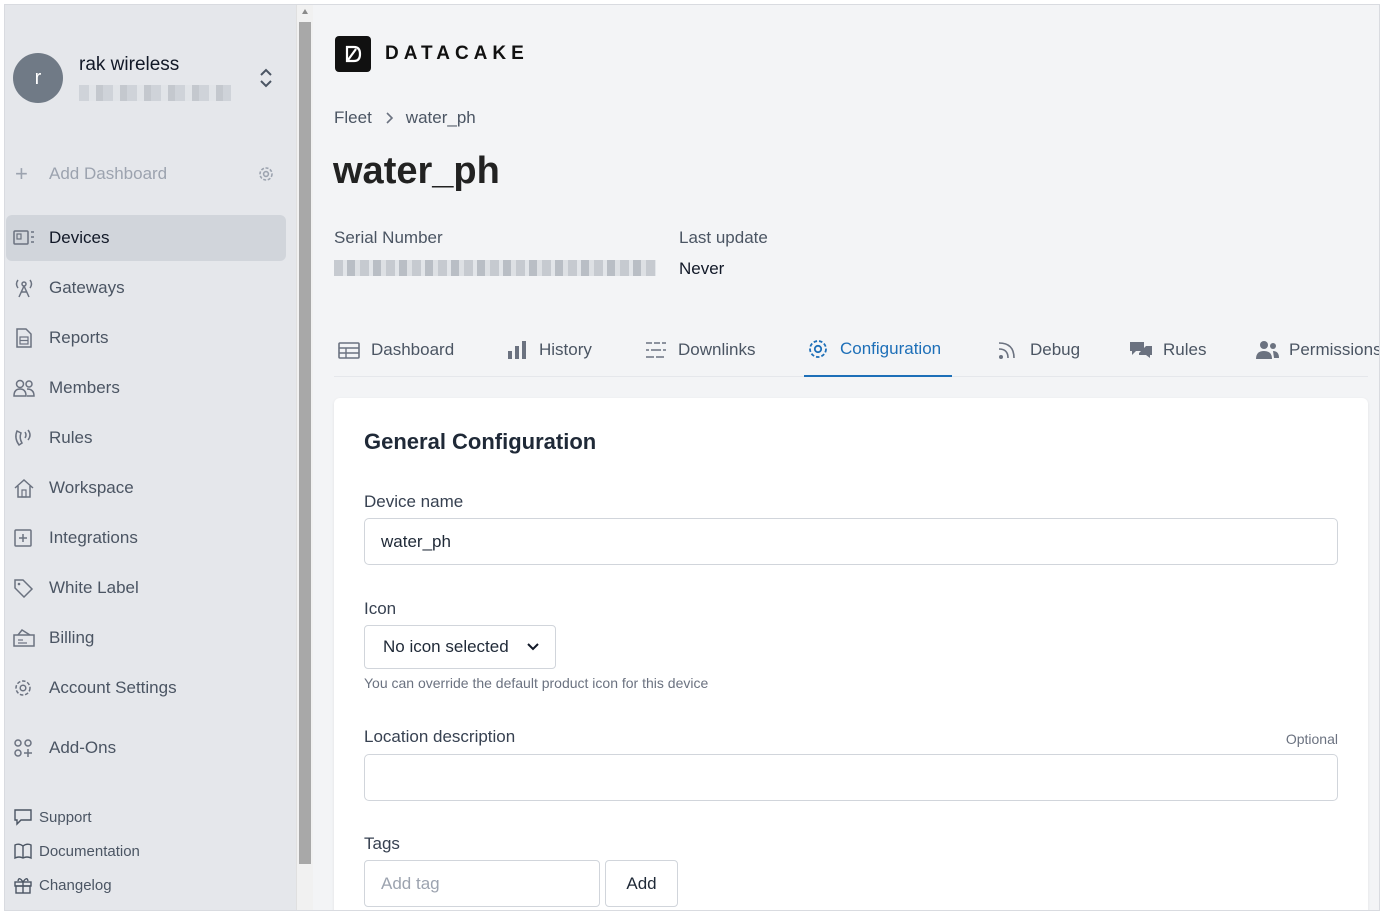 This screenshot has width=1387, height=919. Describe the element at coordinates (23, 748) in the screenshot. I see `addons-icon` at that location.